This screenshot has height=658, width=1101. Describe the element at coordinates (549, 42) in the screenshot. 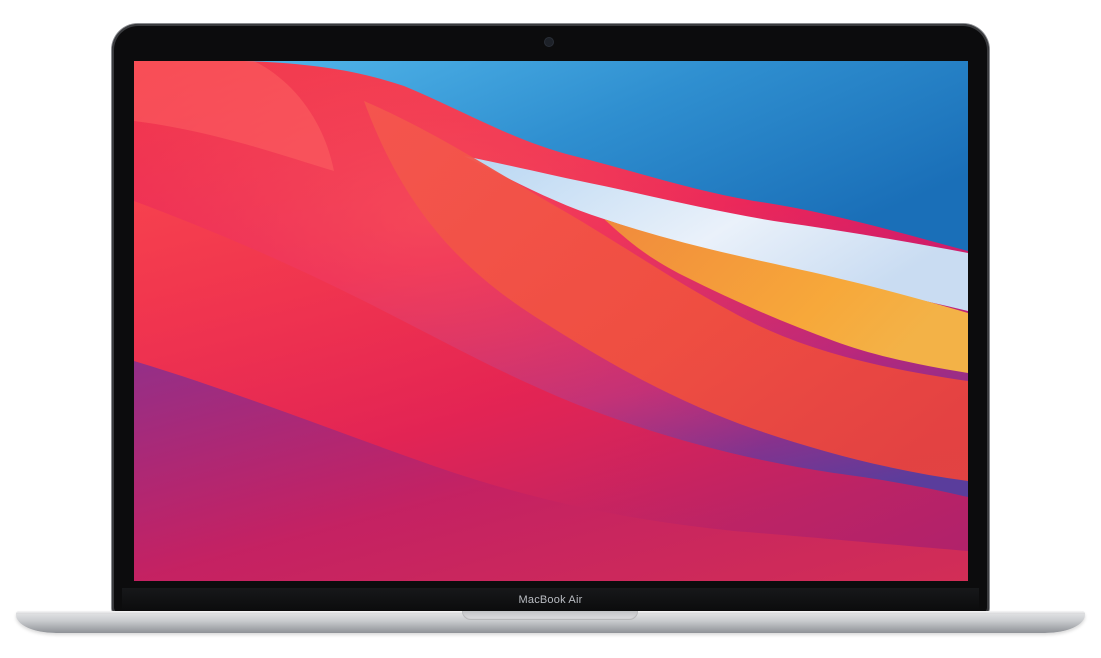

I see `camera-icon` at that location.